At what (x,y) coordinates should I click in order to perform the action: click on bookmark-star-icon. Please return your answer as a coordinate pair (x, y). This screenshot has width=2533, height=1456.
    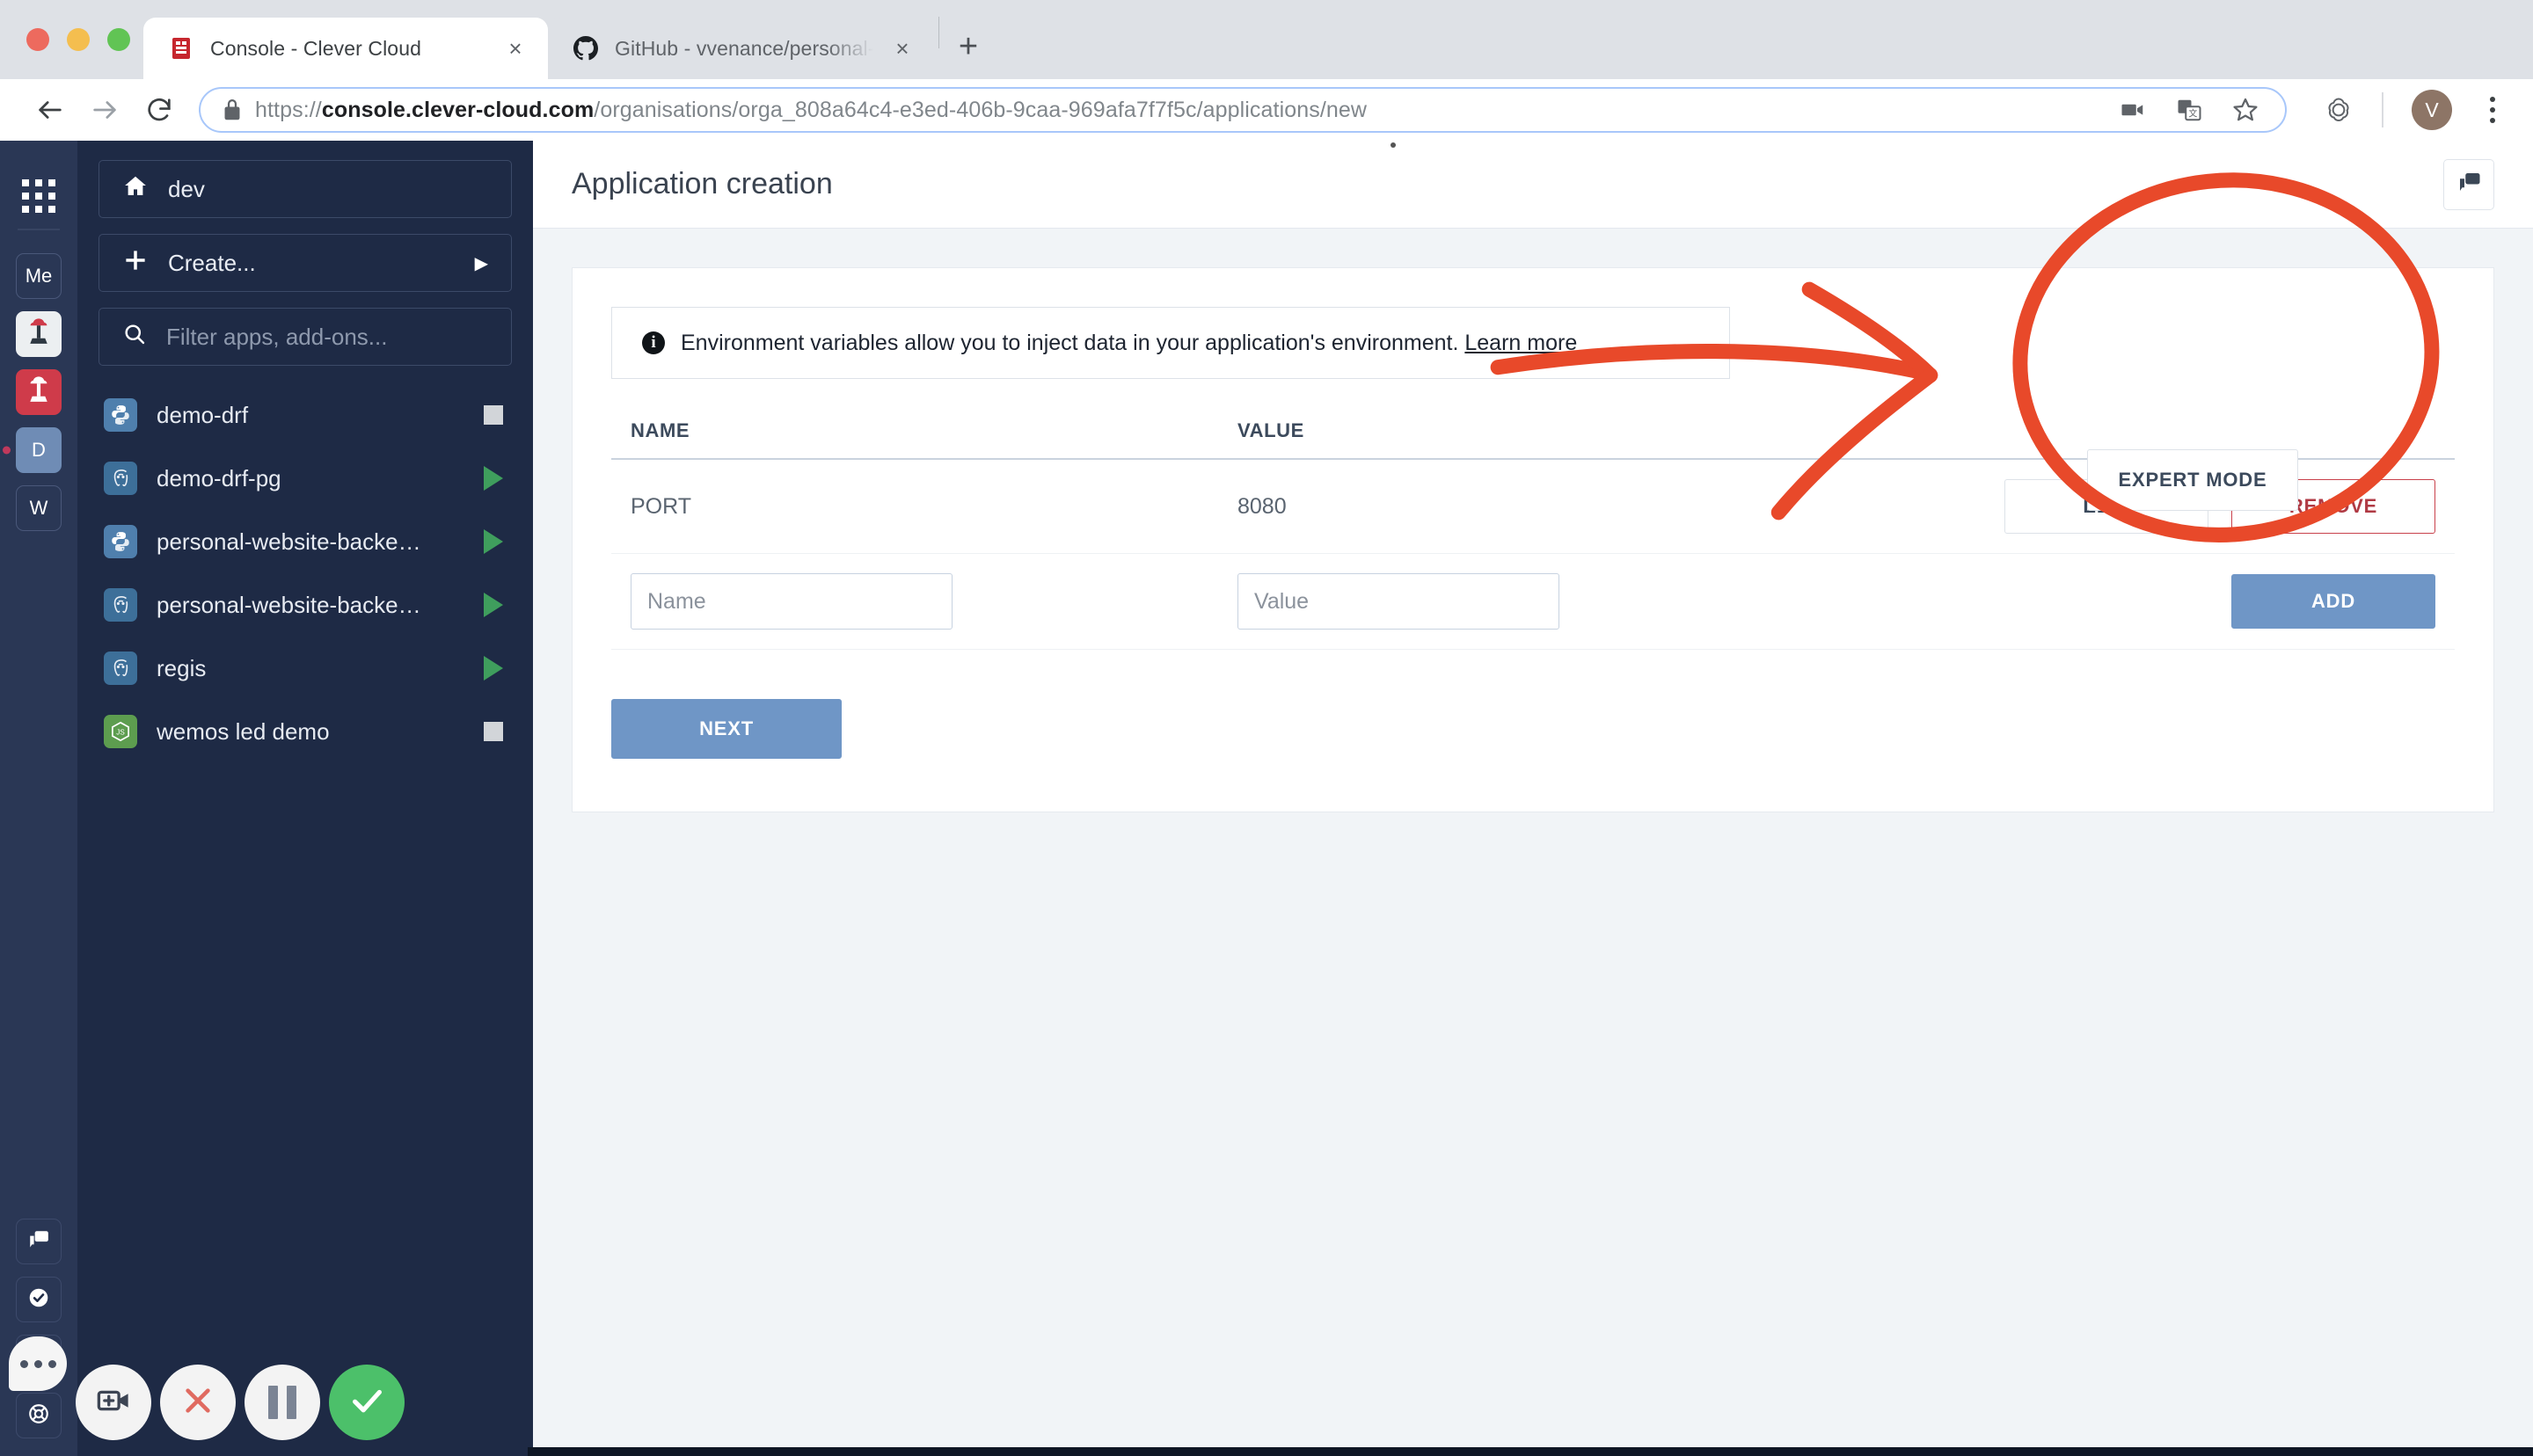
    Looking at the image, I should click on (2245, 110).